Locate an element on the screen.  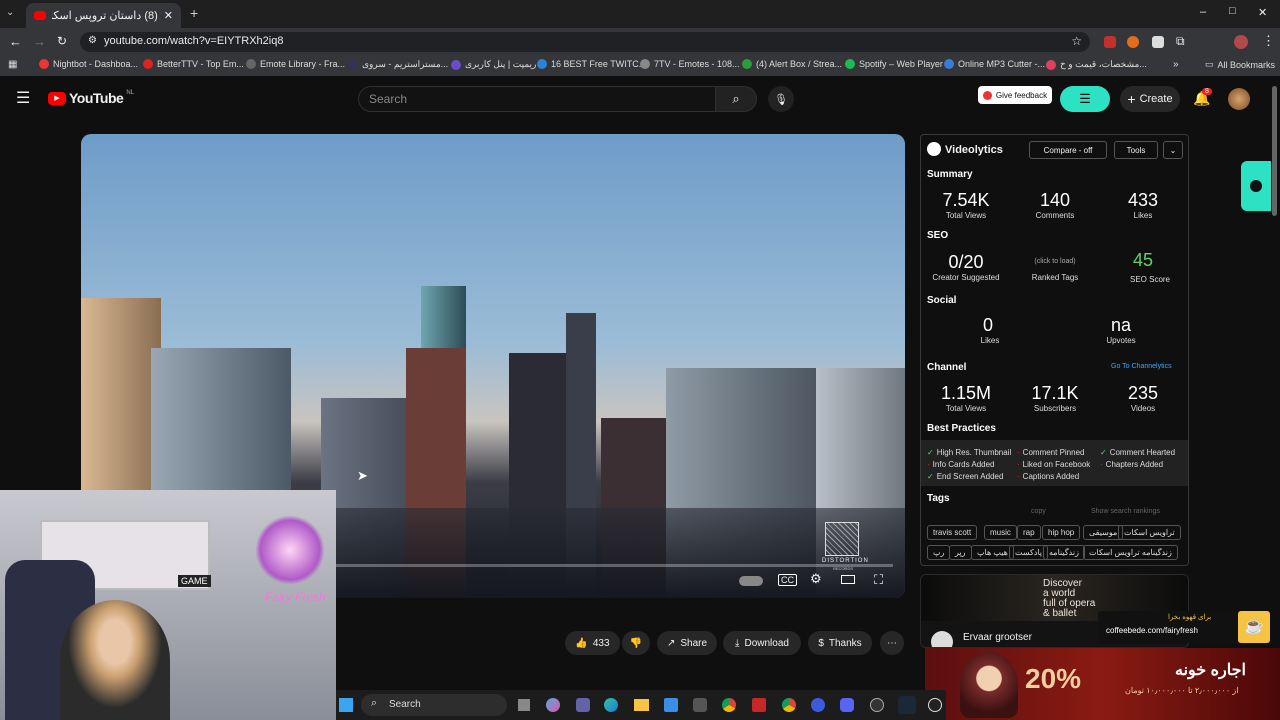
bp-item: · Info Cards Added is located at coordinates (961, 464).